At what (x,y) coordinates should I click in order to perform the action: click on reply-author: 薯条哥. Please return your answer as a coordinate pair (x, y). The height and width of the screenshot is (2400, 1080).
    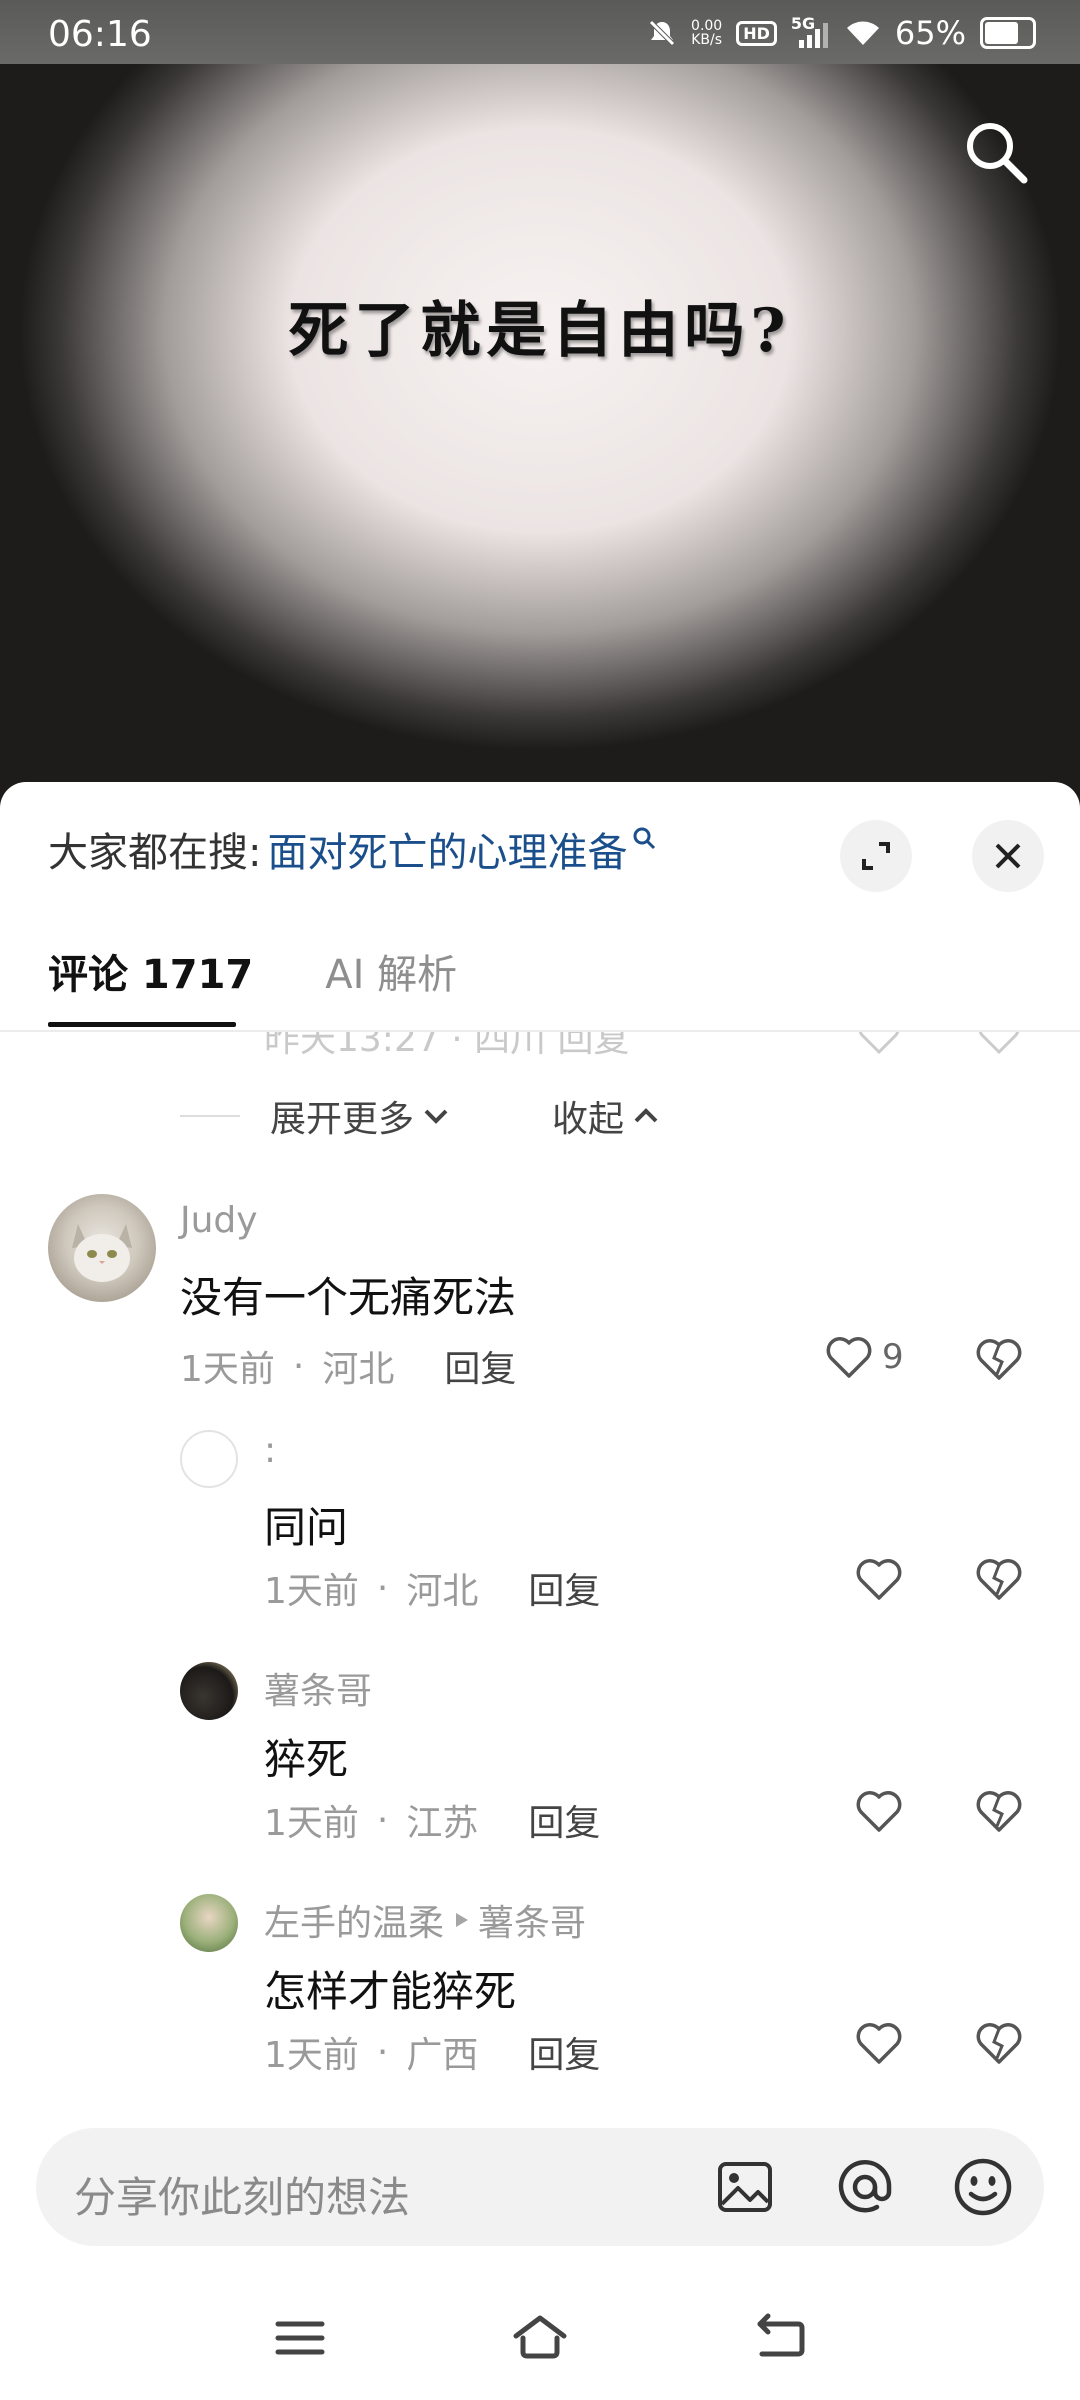
    Looking at the image, I should click on (318, 1688).